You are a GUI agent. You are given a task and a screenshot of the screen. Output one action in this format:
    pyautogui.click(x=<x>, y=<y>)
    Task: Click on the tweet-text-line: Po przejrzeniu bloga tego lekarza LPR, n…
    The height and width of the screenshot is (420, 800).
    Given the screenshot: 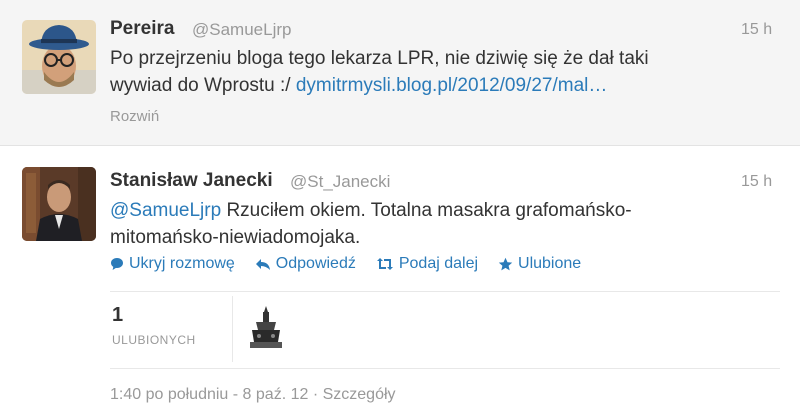 What is the action you would take?
    pyautogui.click(x=379, y=58)
    